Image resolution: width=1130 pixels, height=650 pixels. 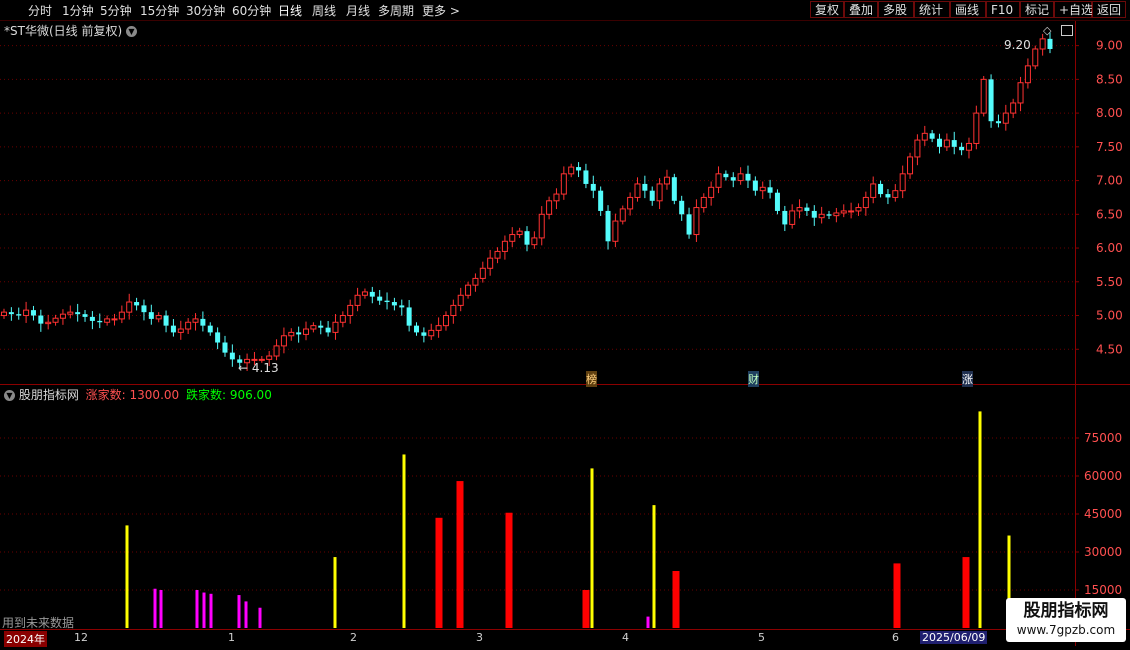 I want to click on period-tab-2: 5分钟, so click(x=116, y=10).